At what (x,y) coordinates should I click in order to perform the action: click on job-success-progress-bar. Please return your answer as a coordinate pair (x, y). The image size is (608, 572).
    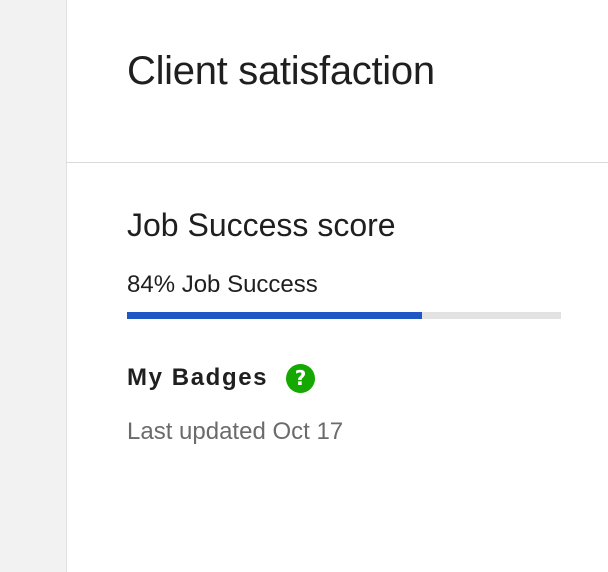
    Looking at the image, I should click on (344, 315).